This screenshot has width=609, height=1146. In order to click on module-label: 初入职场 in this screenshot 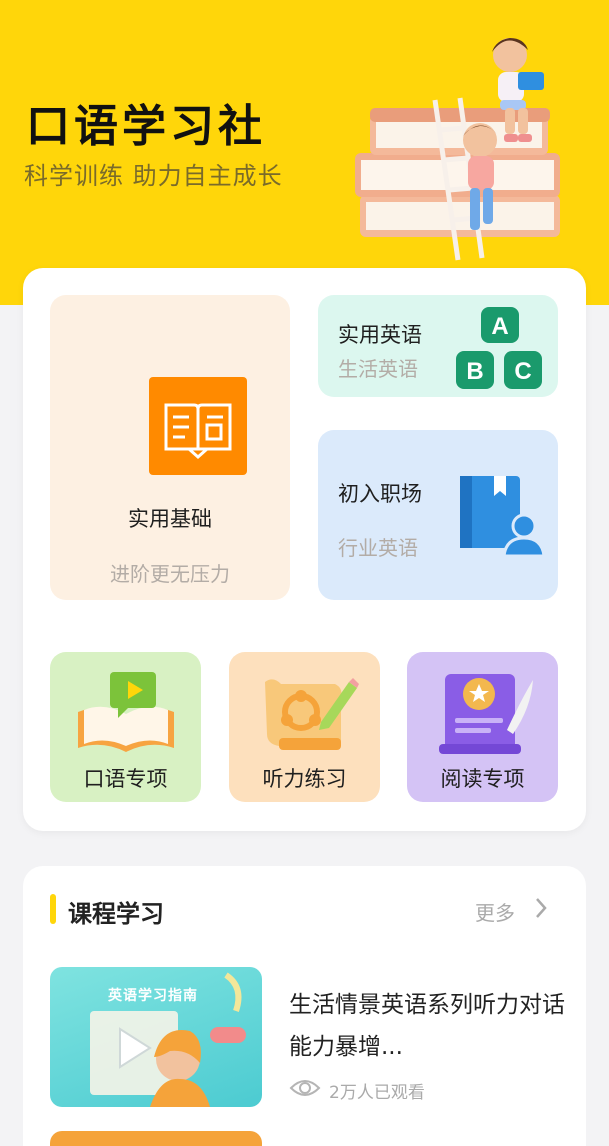, I will do `click(380, 494)`.